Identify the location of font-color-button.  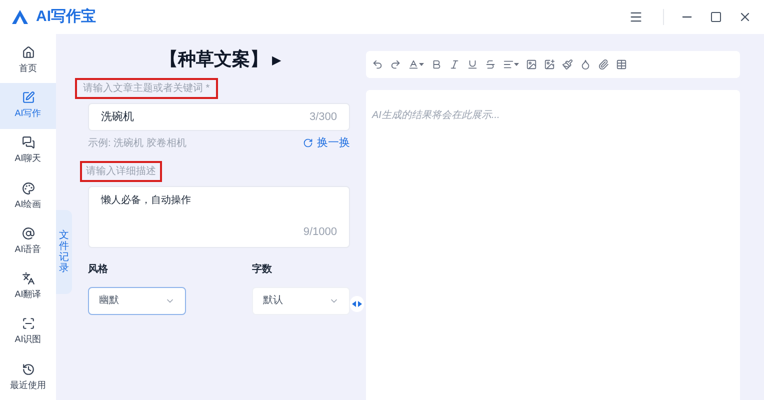
(416, 64).